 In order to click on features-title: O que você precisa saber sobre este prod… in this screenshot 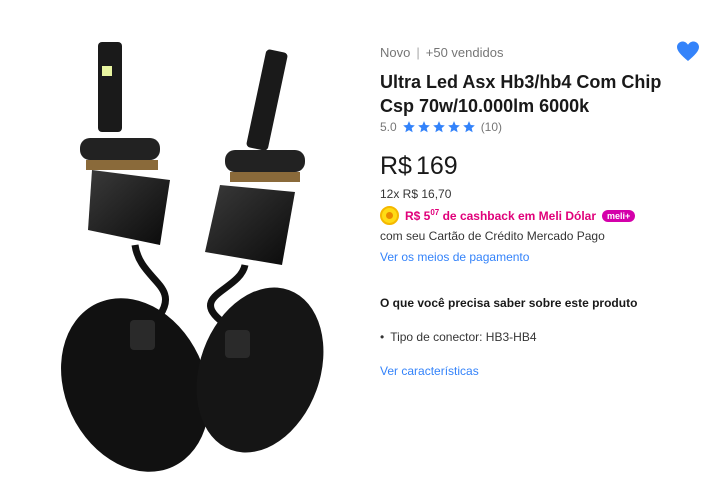, I will do `click(509, 303)`.